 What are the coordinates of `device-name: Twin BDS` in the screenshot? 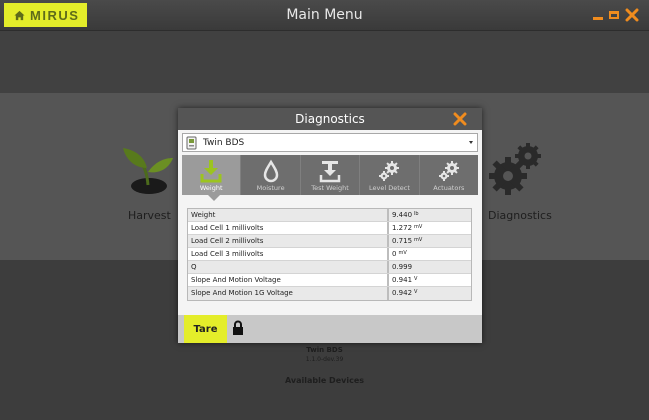 It's located at (324, 350).